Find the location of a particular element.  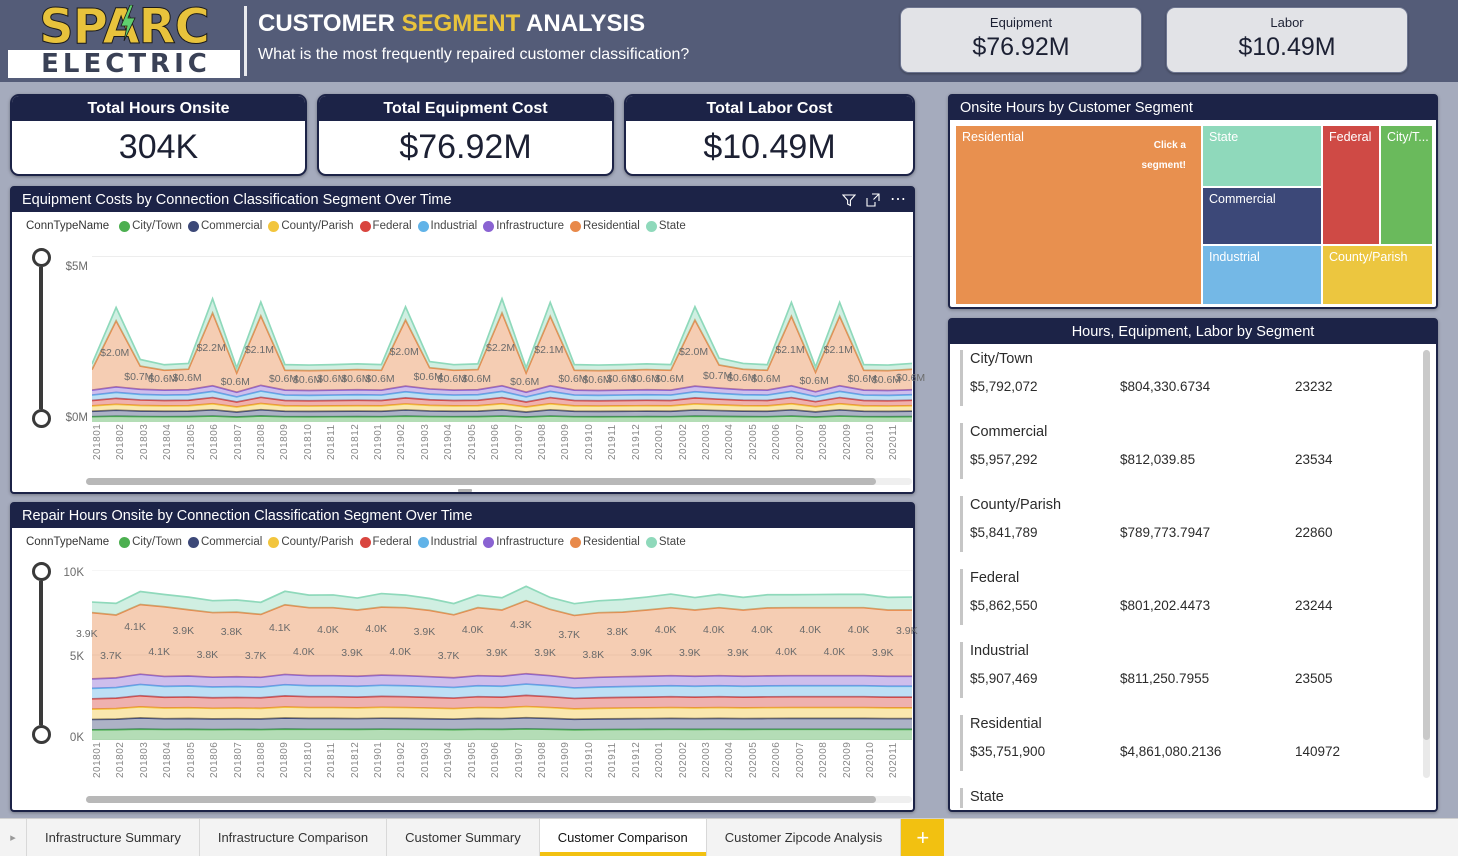

legend2-label-city-town: City/Town is located at coordinates (157, 542).